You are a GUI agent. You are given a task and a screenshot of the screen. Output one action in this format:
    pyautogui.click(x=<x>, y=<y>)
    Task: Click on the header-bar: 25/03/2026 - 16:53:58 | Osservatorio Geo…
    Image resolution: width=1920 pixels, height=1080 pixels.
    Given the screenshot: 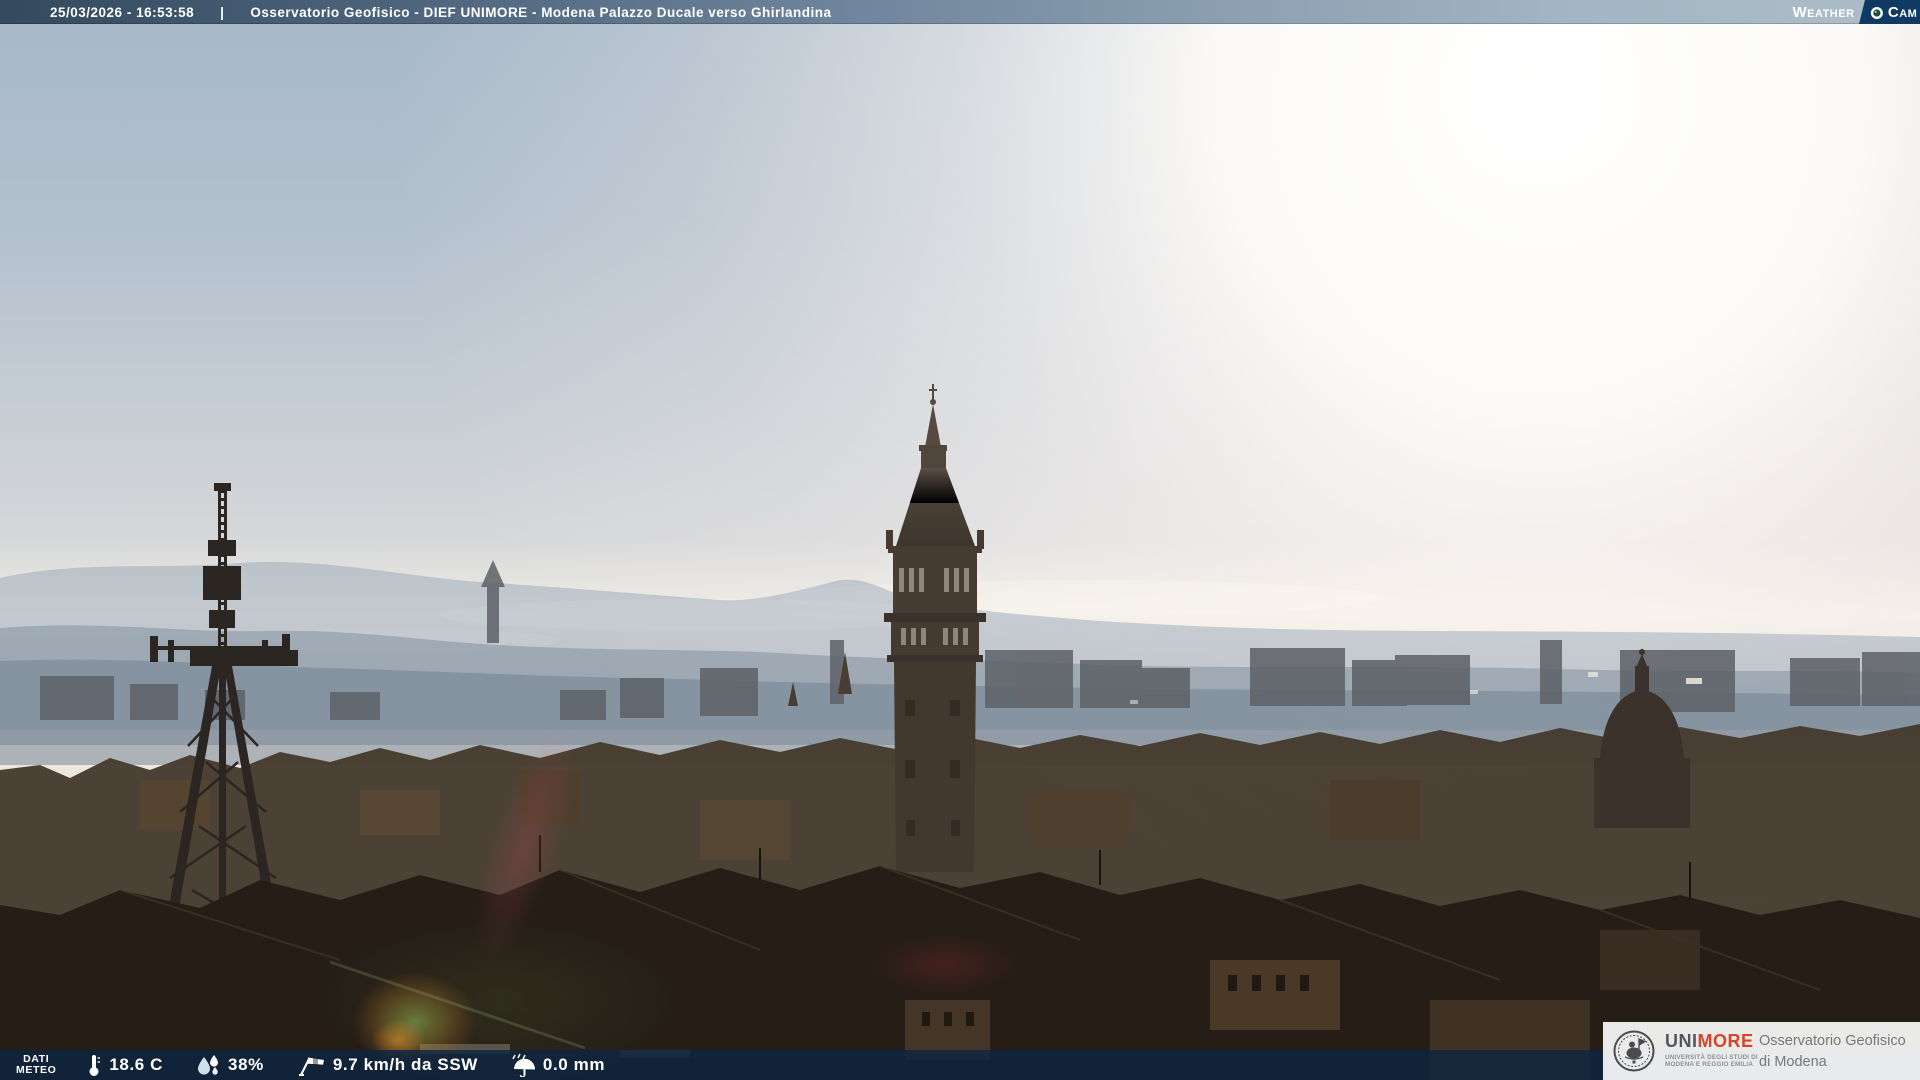 What is the action you would take?
    pyautogui.click(x=960, y=12)
    